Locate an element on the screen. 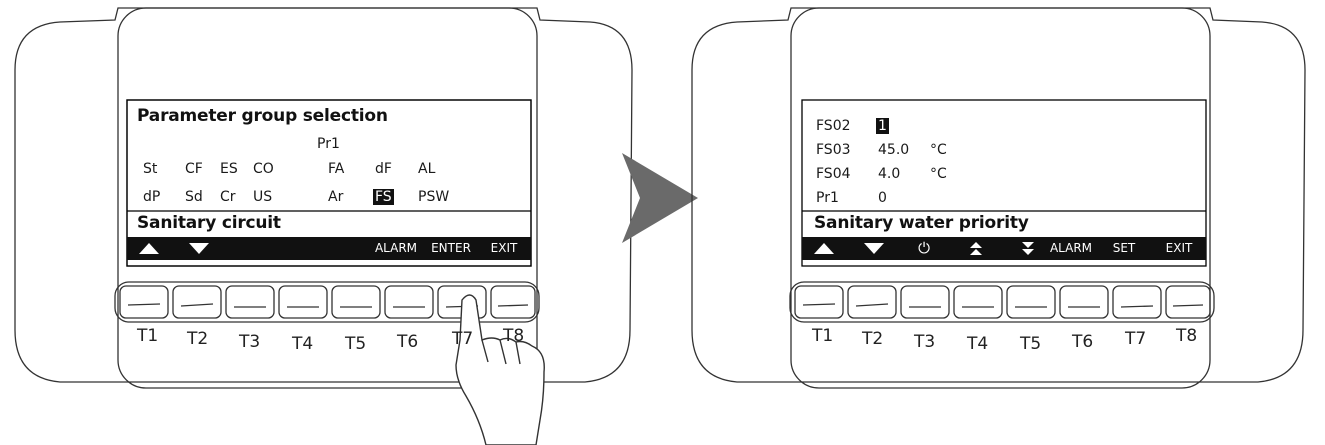  group-item: dP is located at coordinates (151, 197).